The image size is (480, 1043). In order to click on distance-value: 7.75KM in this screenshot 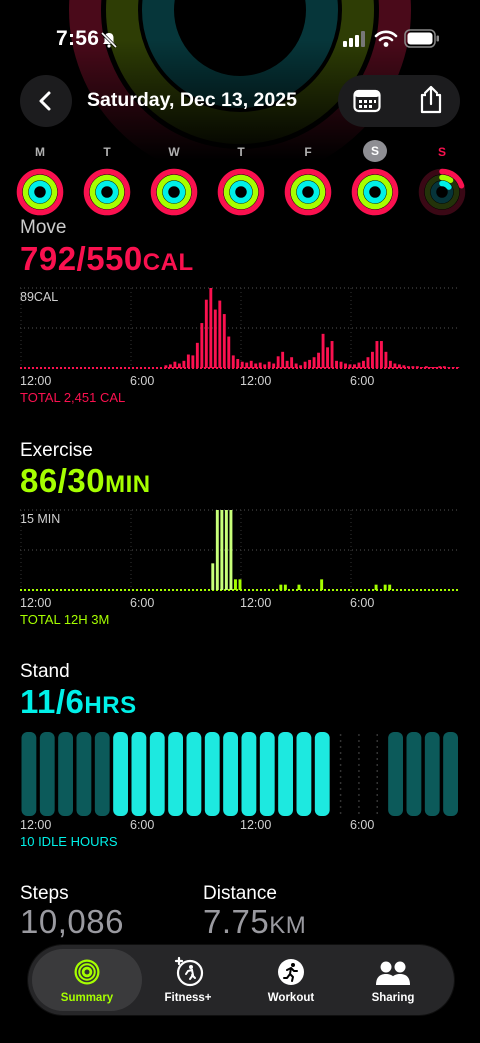, I will do `click(255, 921)`.